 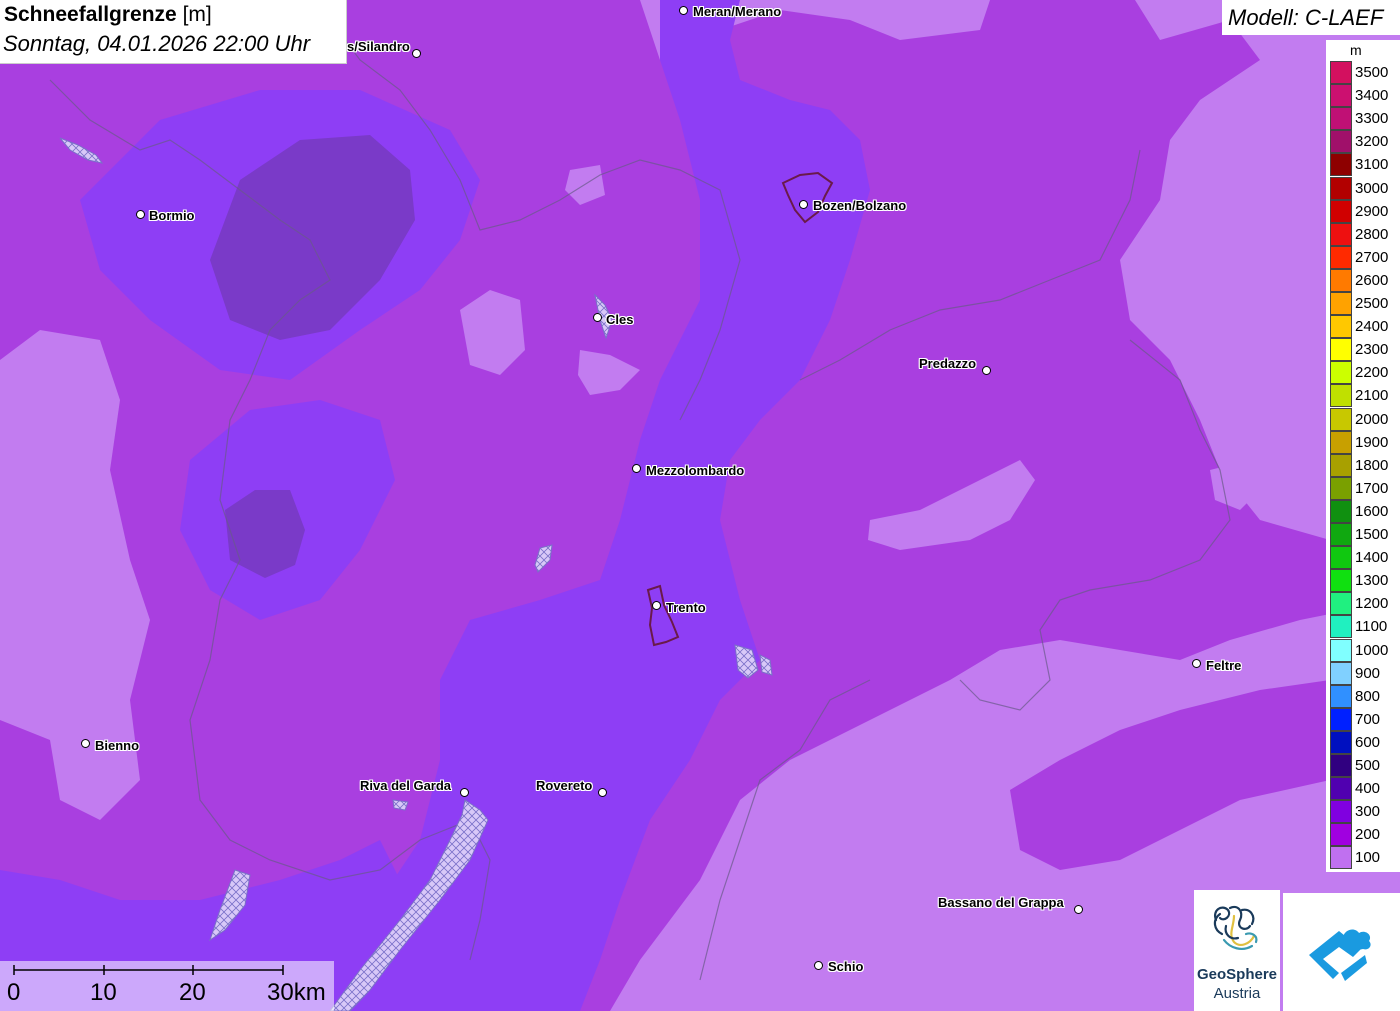 I want to click on city-dot-rovereto, so click(x=602, y=792).